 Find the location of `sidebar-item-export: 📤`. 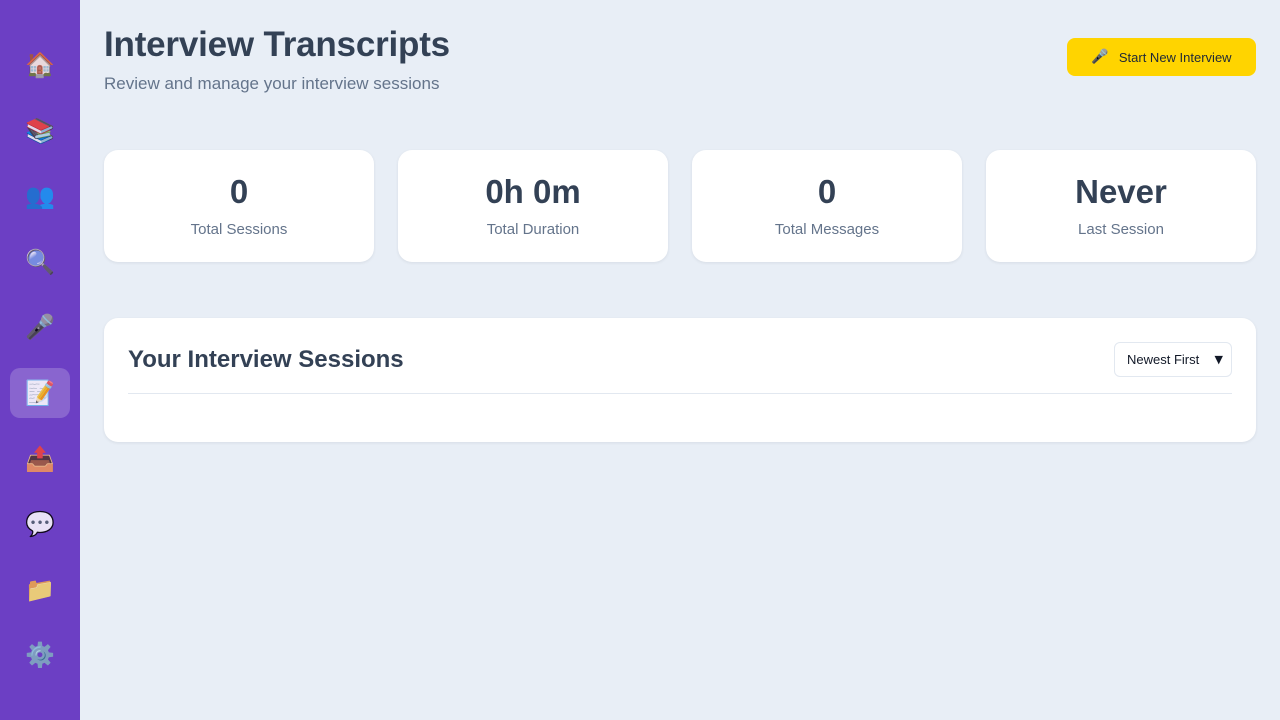

sidebar-item-export: 📤 is located at coordinates (40, 459).